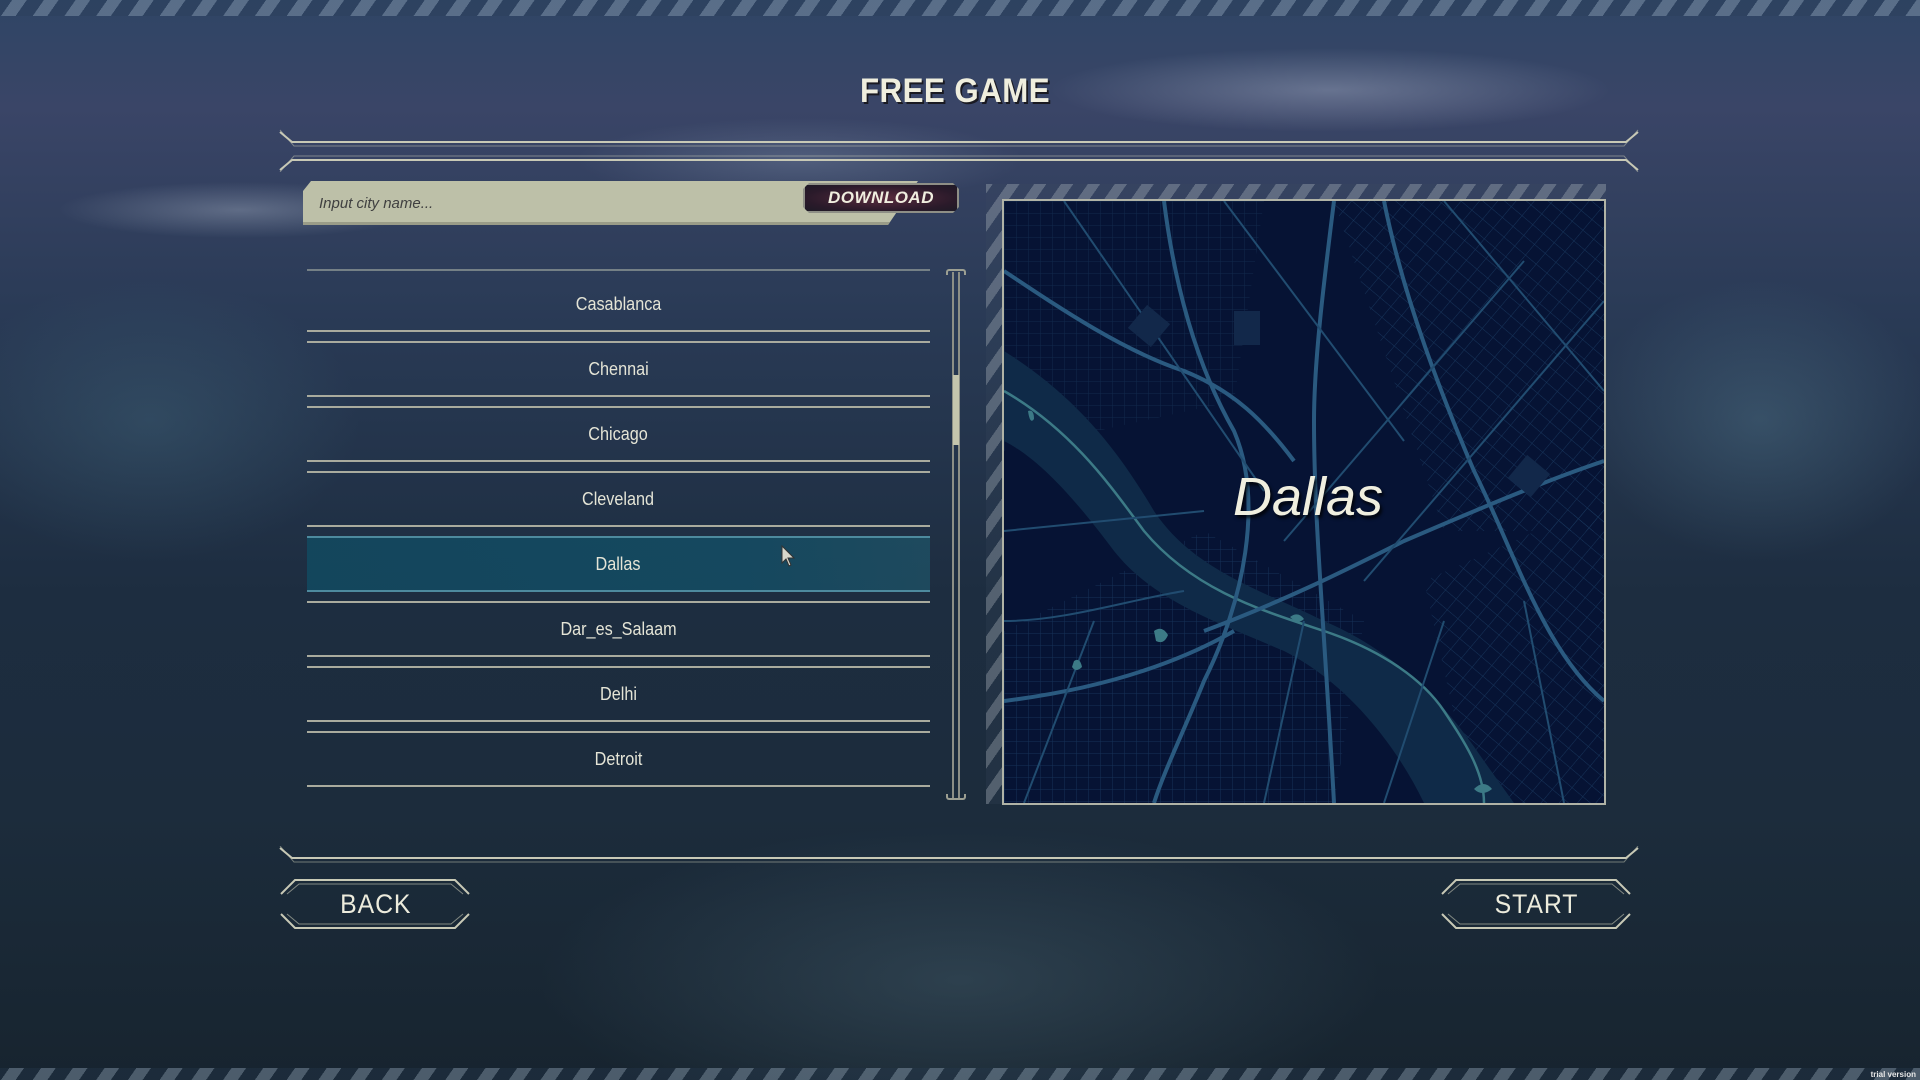 The image size is (1920, 1080). I want to click on city-name-input, so click(563, 203).